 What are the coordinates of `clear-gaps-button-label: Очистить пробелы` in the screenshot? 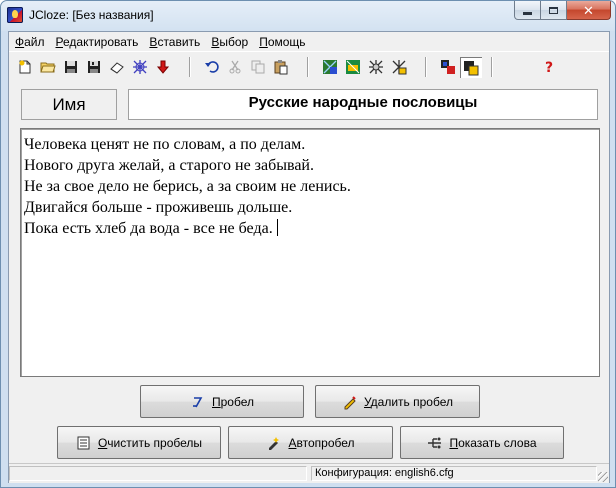 It's located at (150, 443).